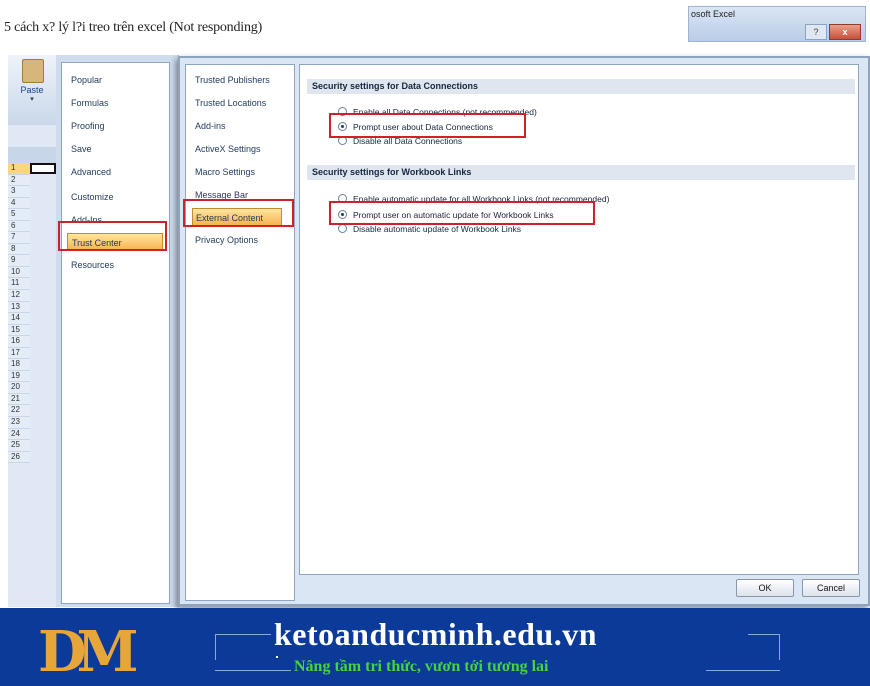 This screenshot has height=686, width=870. Describe the element at coordinates (19, 434) in the screenshot. I see `row-header: 24` at that location.